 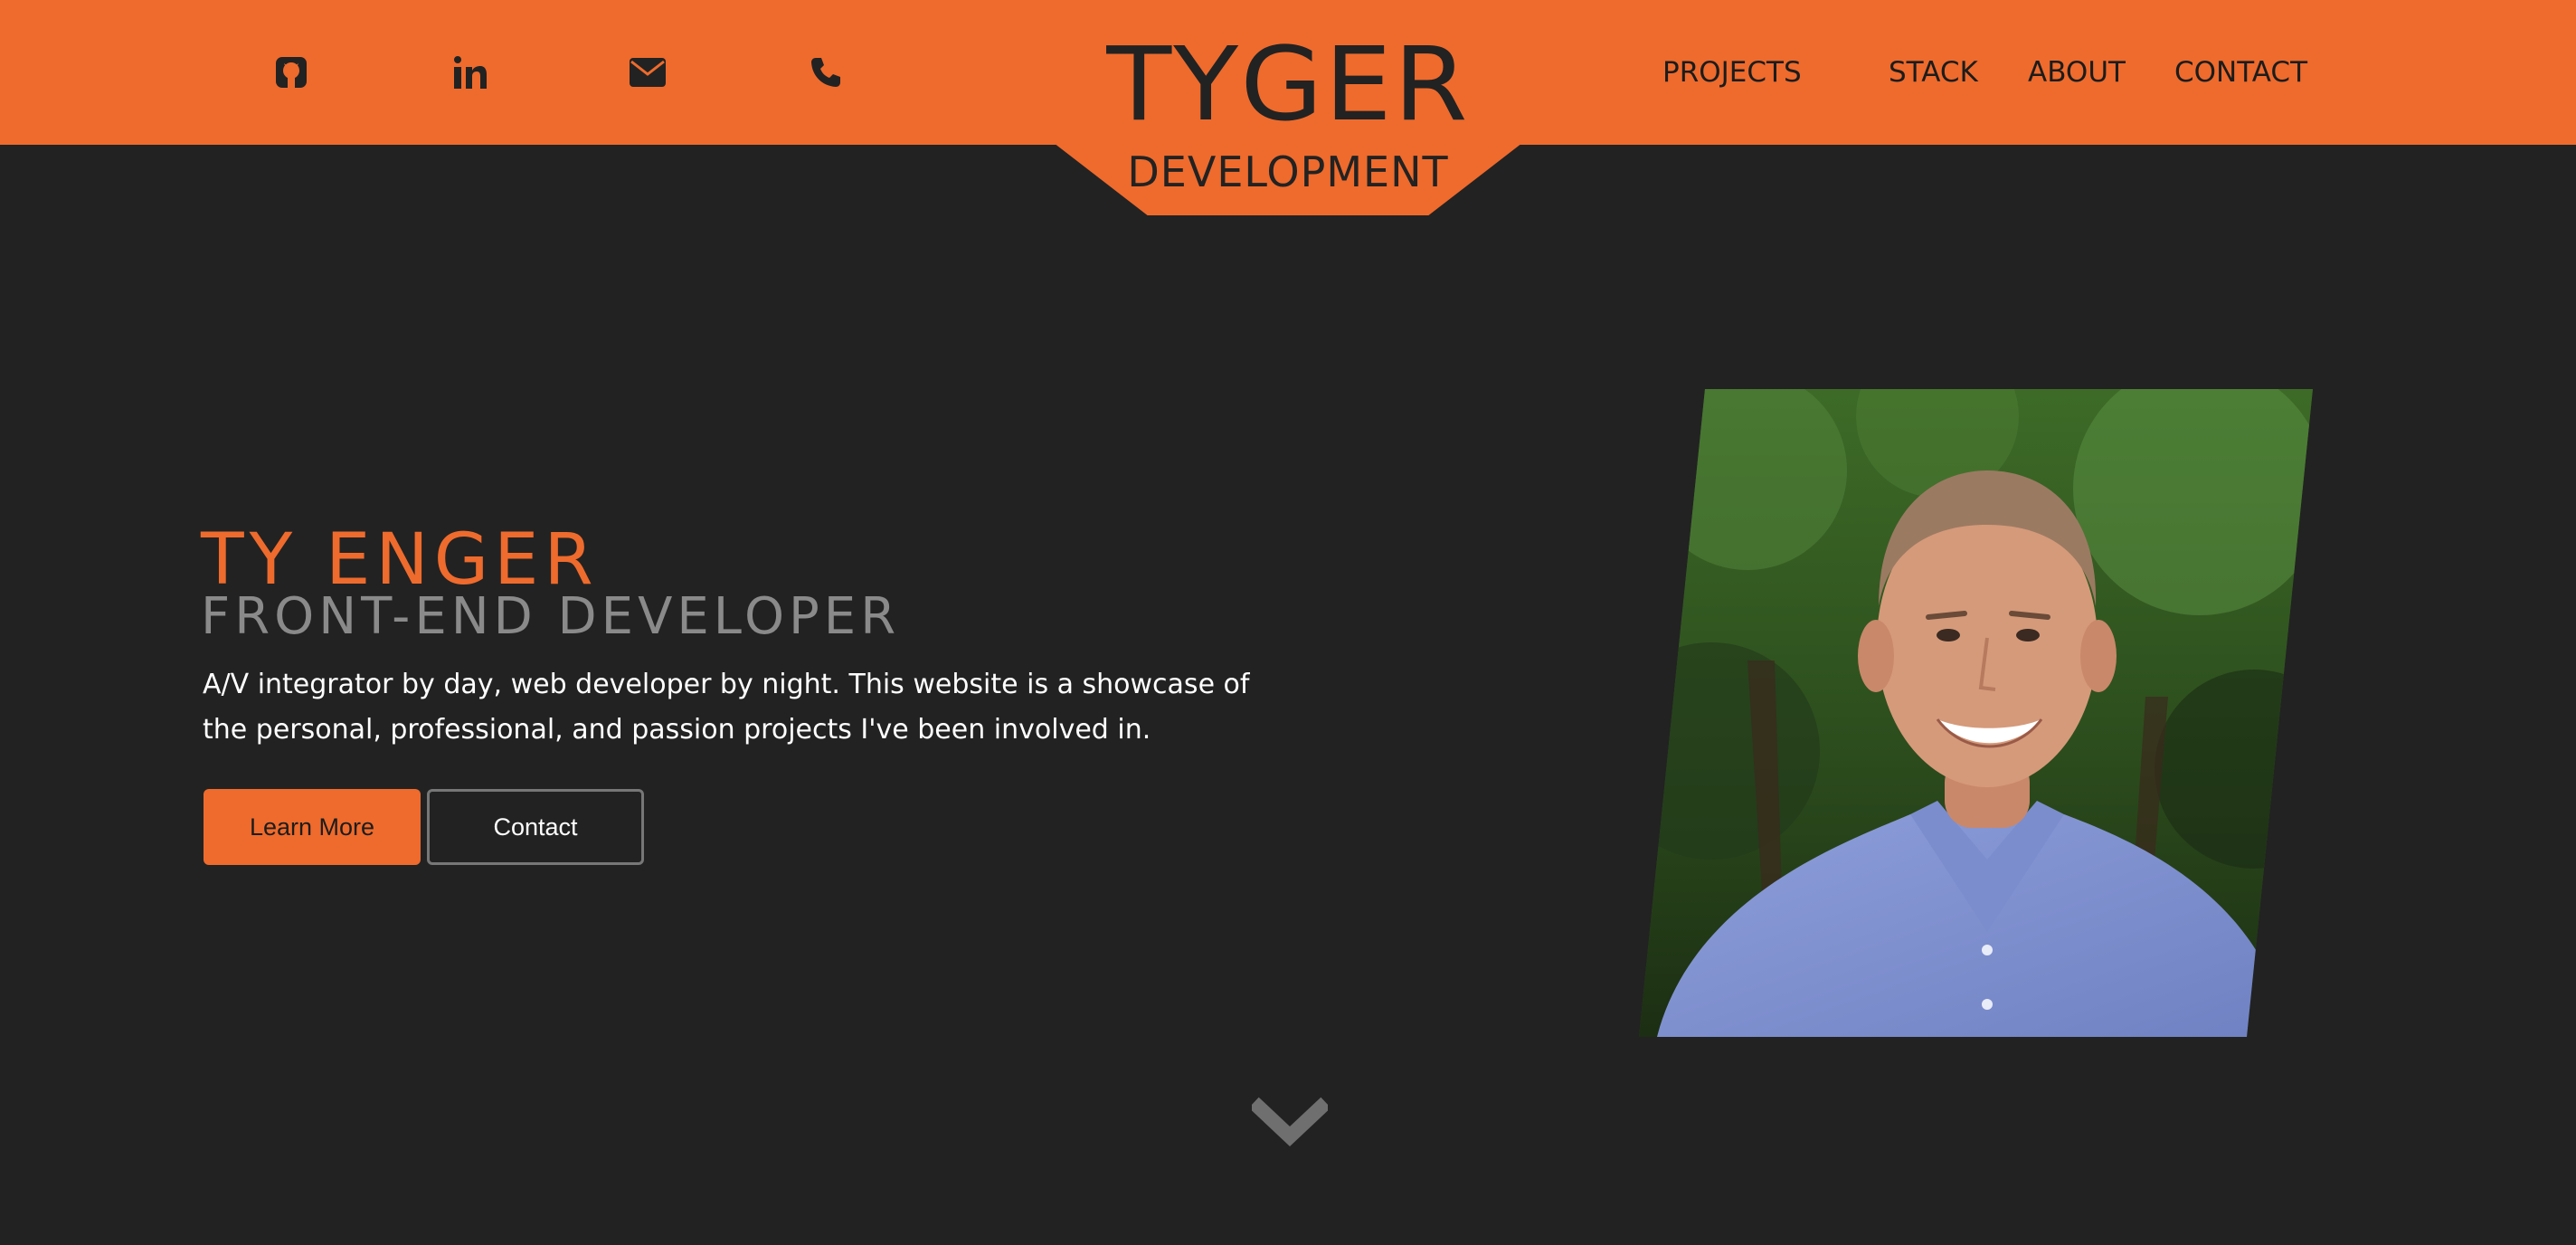 I want to click on github-icon, so click(x=291, y=72).